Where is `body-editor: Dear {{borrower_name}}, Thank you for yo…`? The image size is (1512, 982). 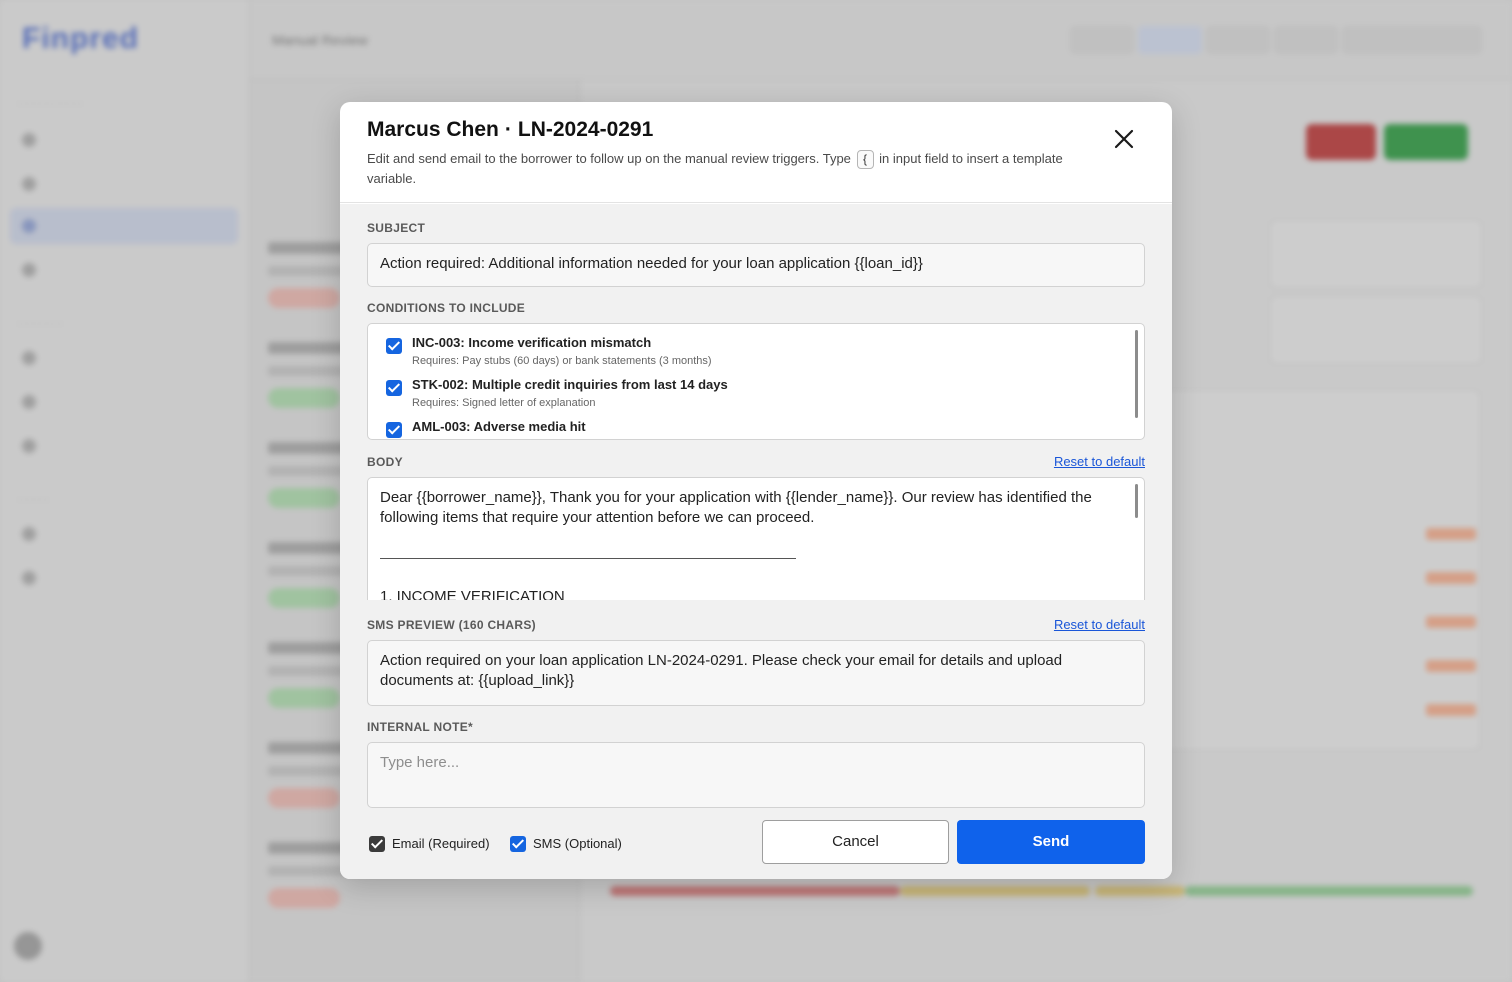
body-editor: Dear {{borrower_name}}, Thank you for yo… is located at coordinates (756, 542).